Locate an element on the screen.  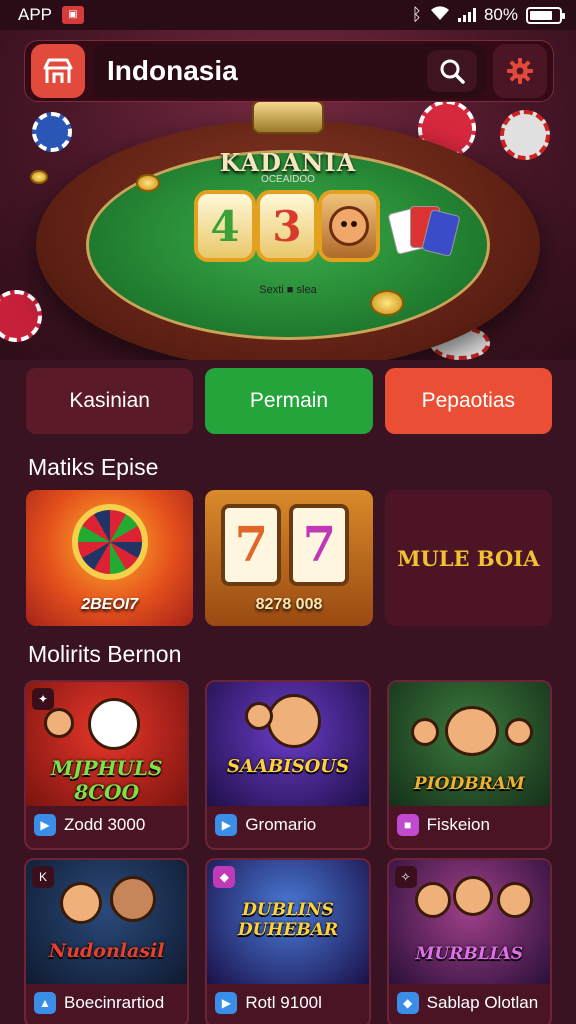
game-label: Sablap Olotlan is located at coordinates (482, 1002).